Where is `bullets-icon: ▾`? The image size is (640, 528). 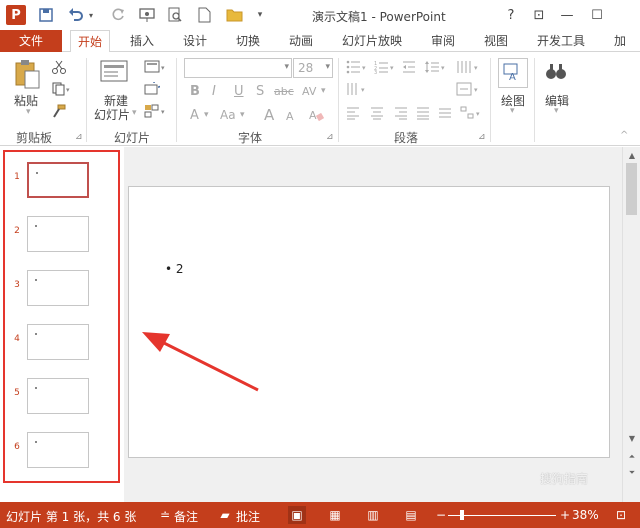
bullets-icon: ▾ is located at coordinates (357, 67).